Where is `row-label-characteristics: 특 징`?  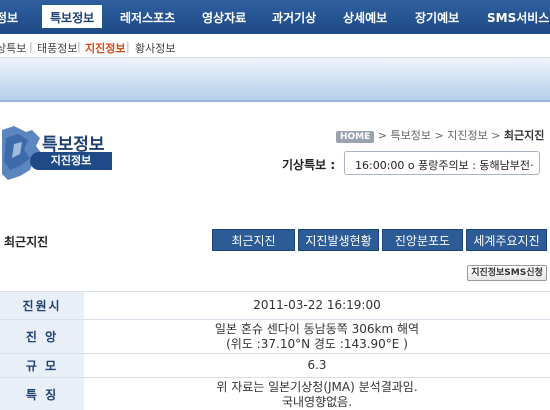 row-label-characteristics: 특 징 is located at coordinates (42, 393).